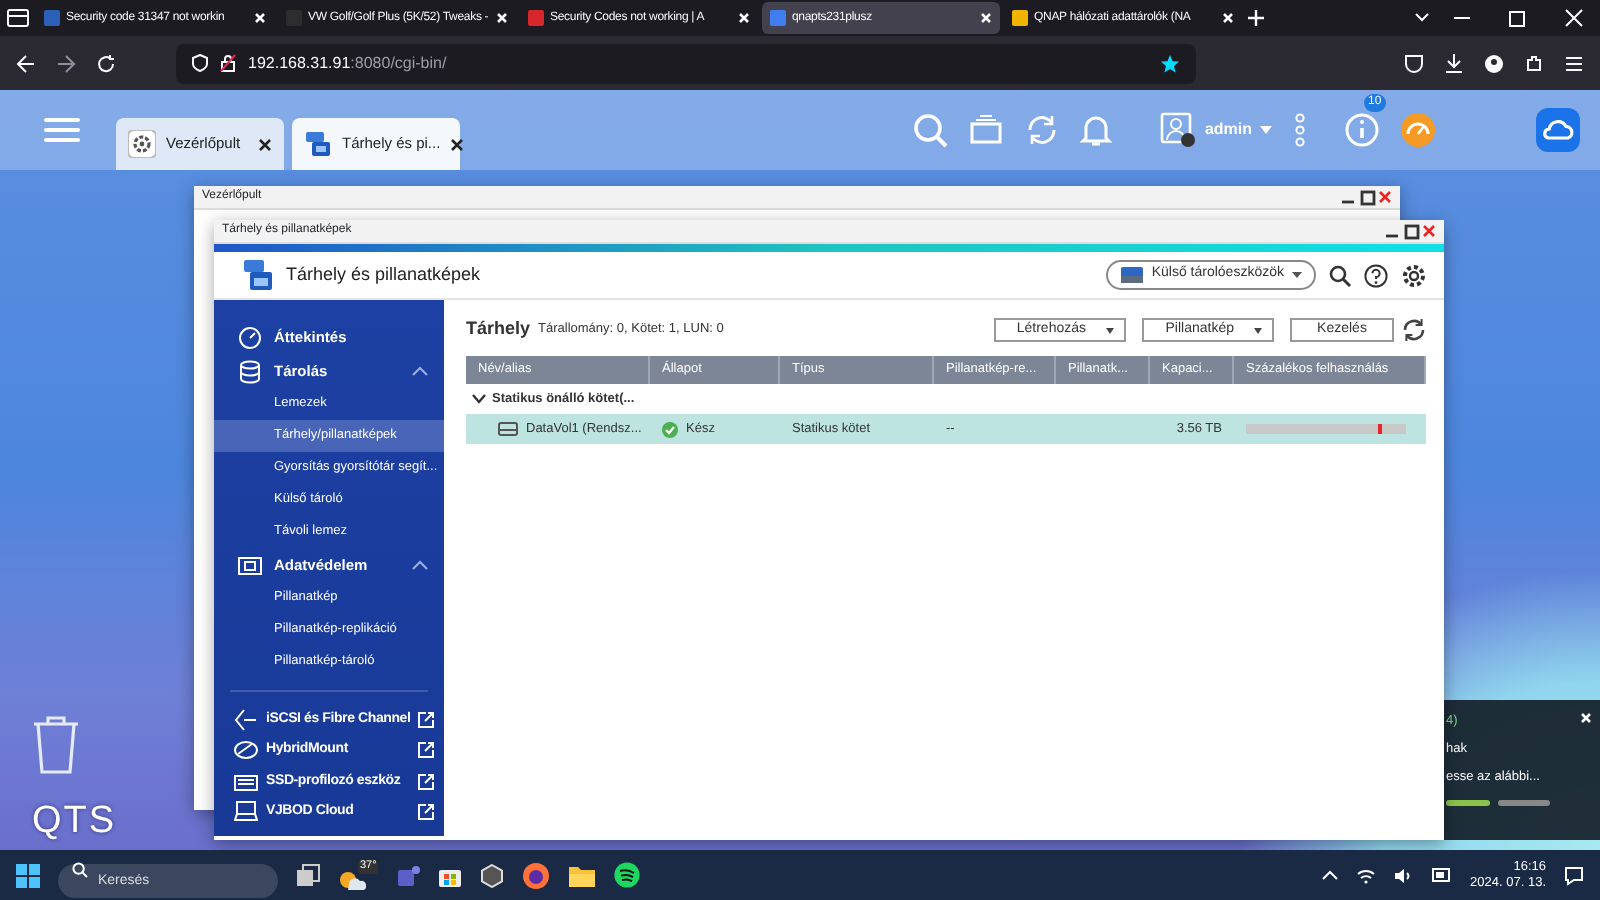 This screenshot has width=1600, height=900. What do you see at coordinates (686, 63) in the screenshot?
I see `address-field: 192.168.31.91:8080/cgi-bin/` at bounding box center [686, 63].